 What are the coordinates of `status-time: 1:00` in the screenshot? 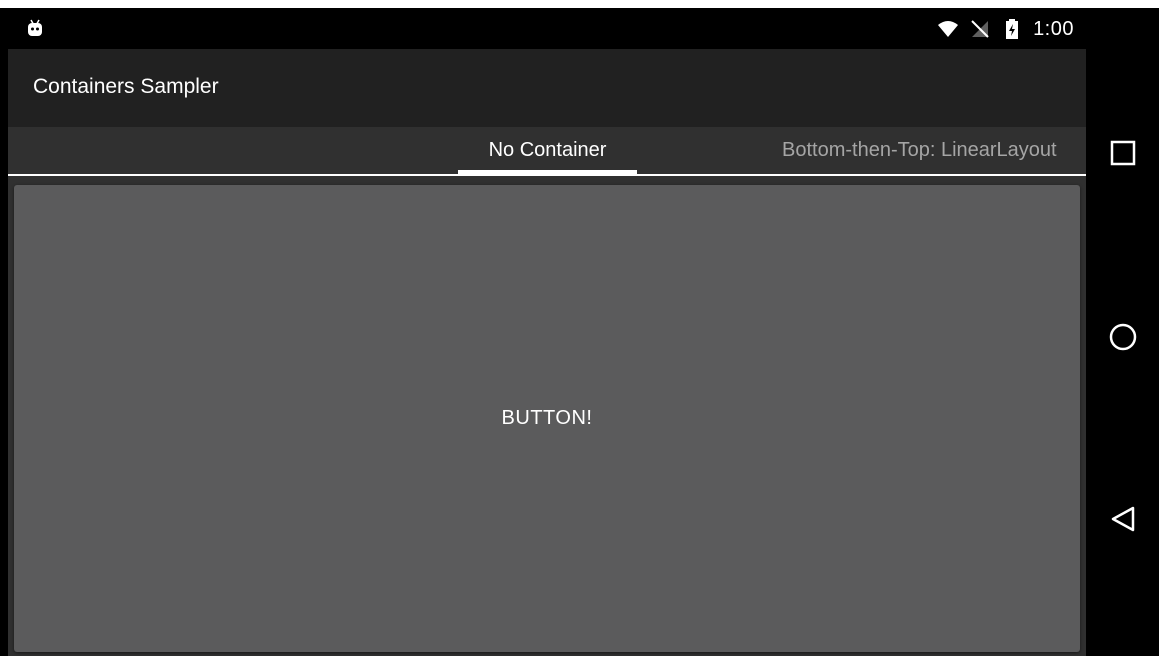 It's located at (1053, 28).